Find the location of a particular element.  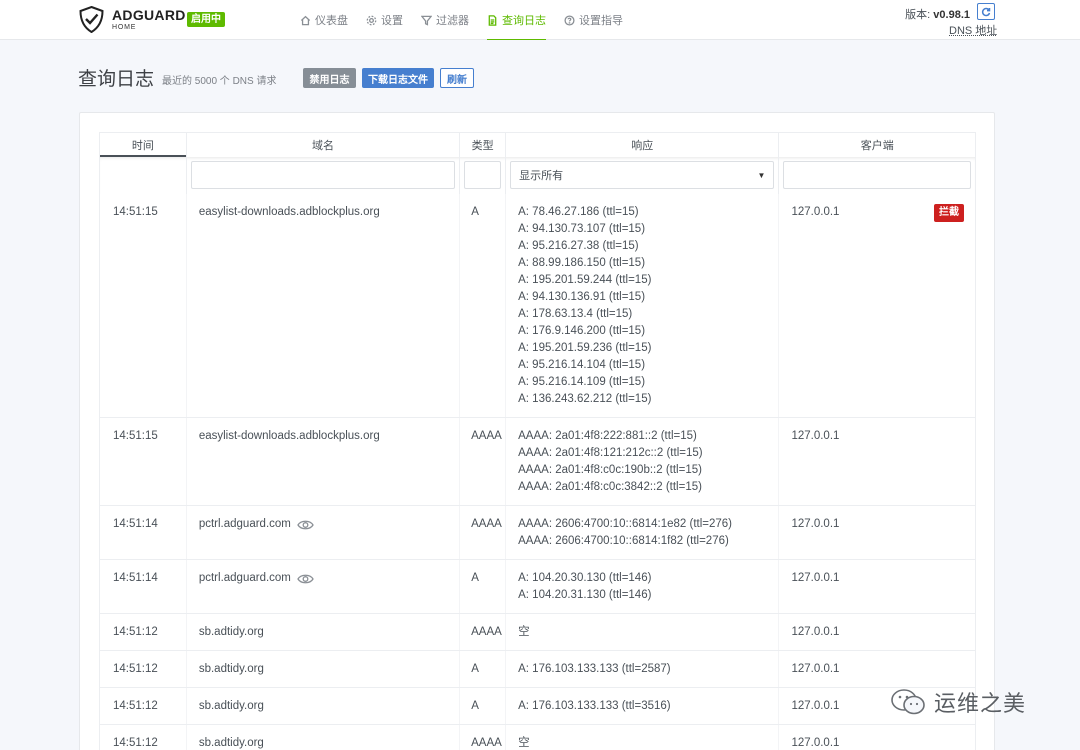

response-filter-value: 显示所有 is located at coordinates (541, 175).